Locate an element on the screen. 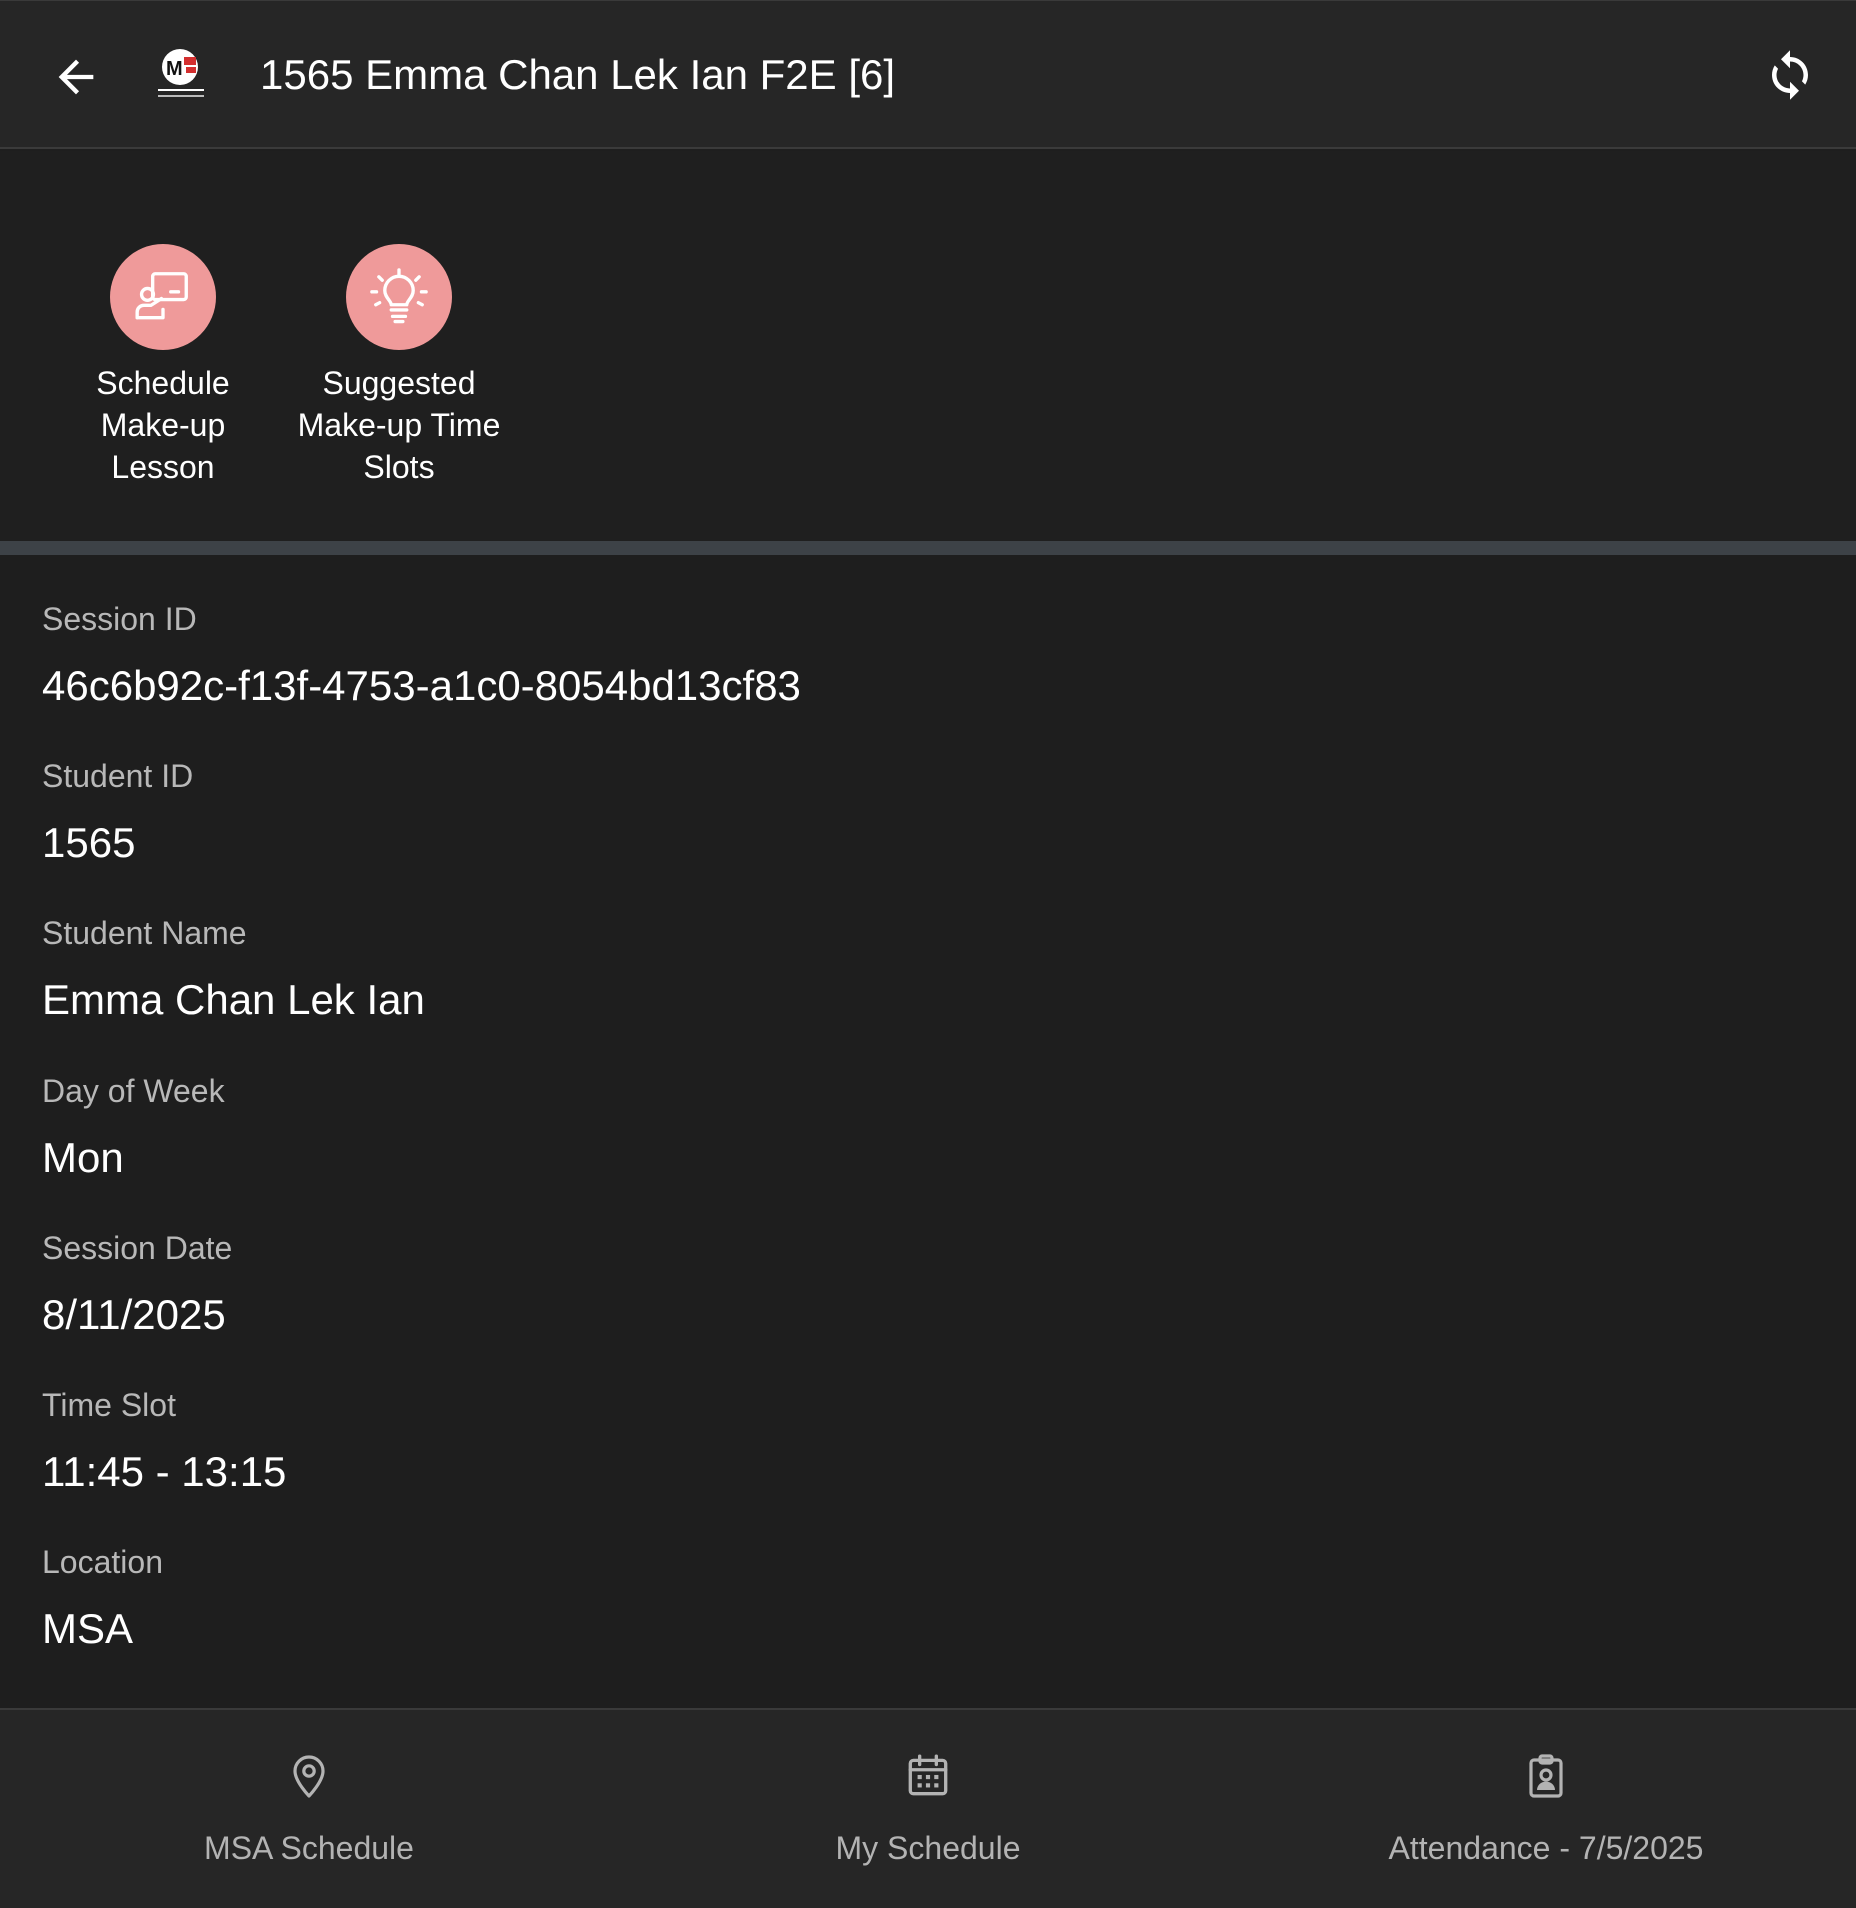 Image resolution: width=1856 pixels, height=1908 pixels. page-title: 1565 Emma Chan Lek Ian F2E [6] is located at coordinates (578, 74).